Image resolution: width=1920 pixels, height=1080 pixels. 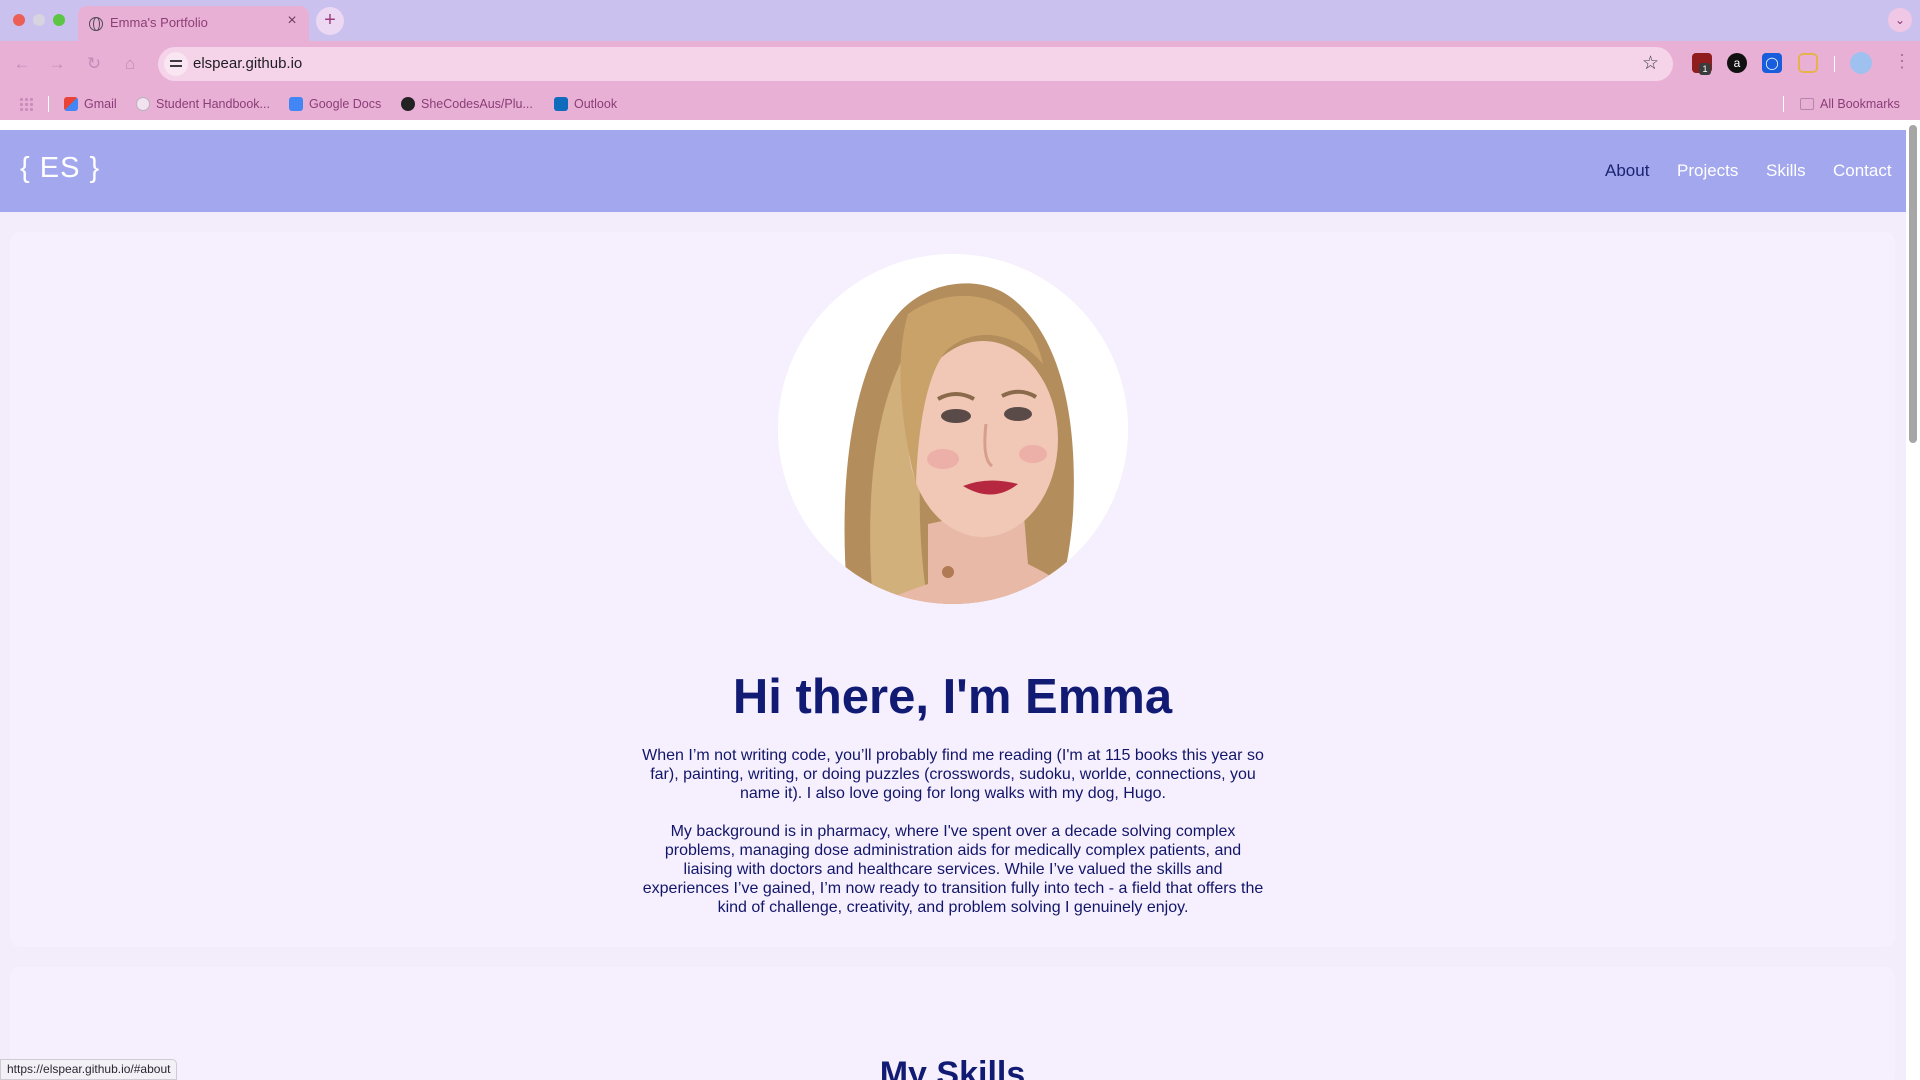 What do you see at coordinates (1900, 20) in the screenshot?
I see `tab-search-button: ⌄` at bounding box center [1900, 20].